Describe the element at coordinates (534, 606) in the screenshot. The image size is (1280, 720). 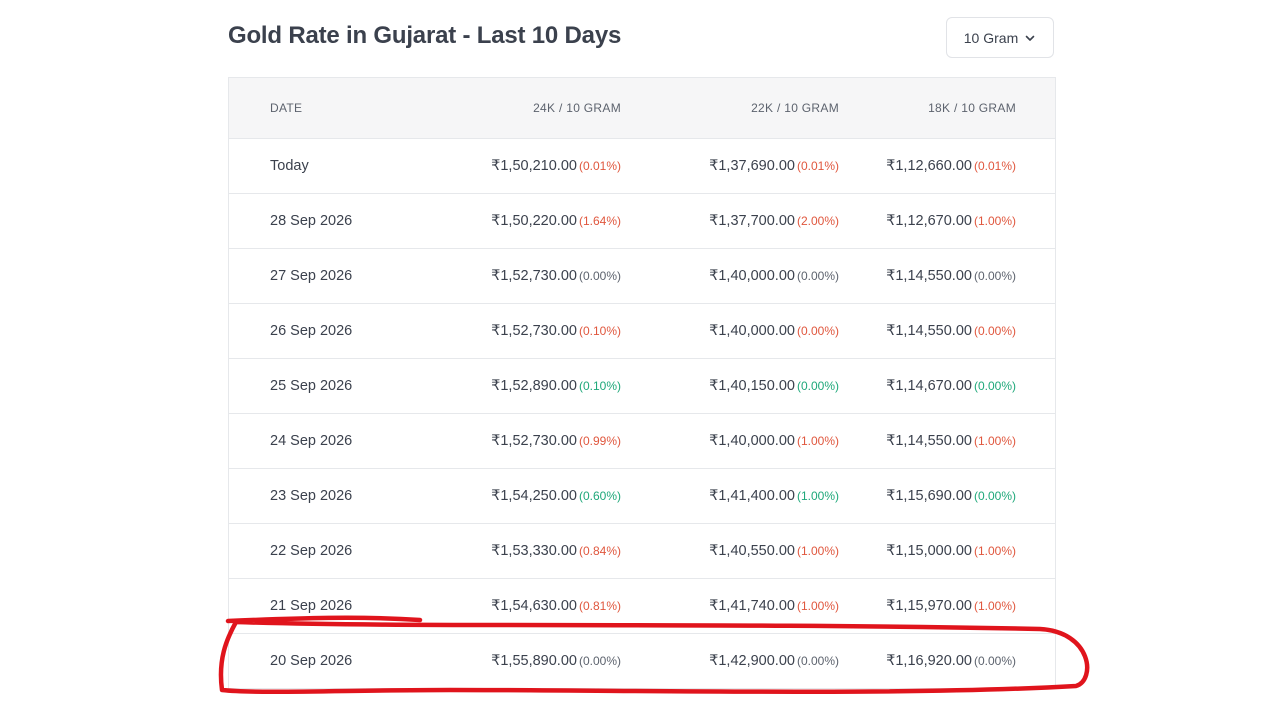
I see `row-k24-price: ₹1,54,630.00` at that location.